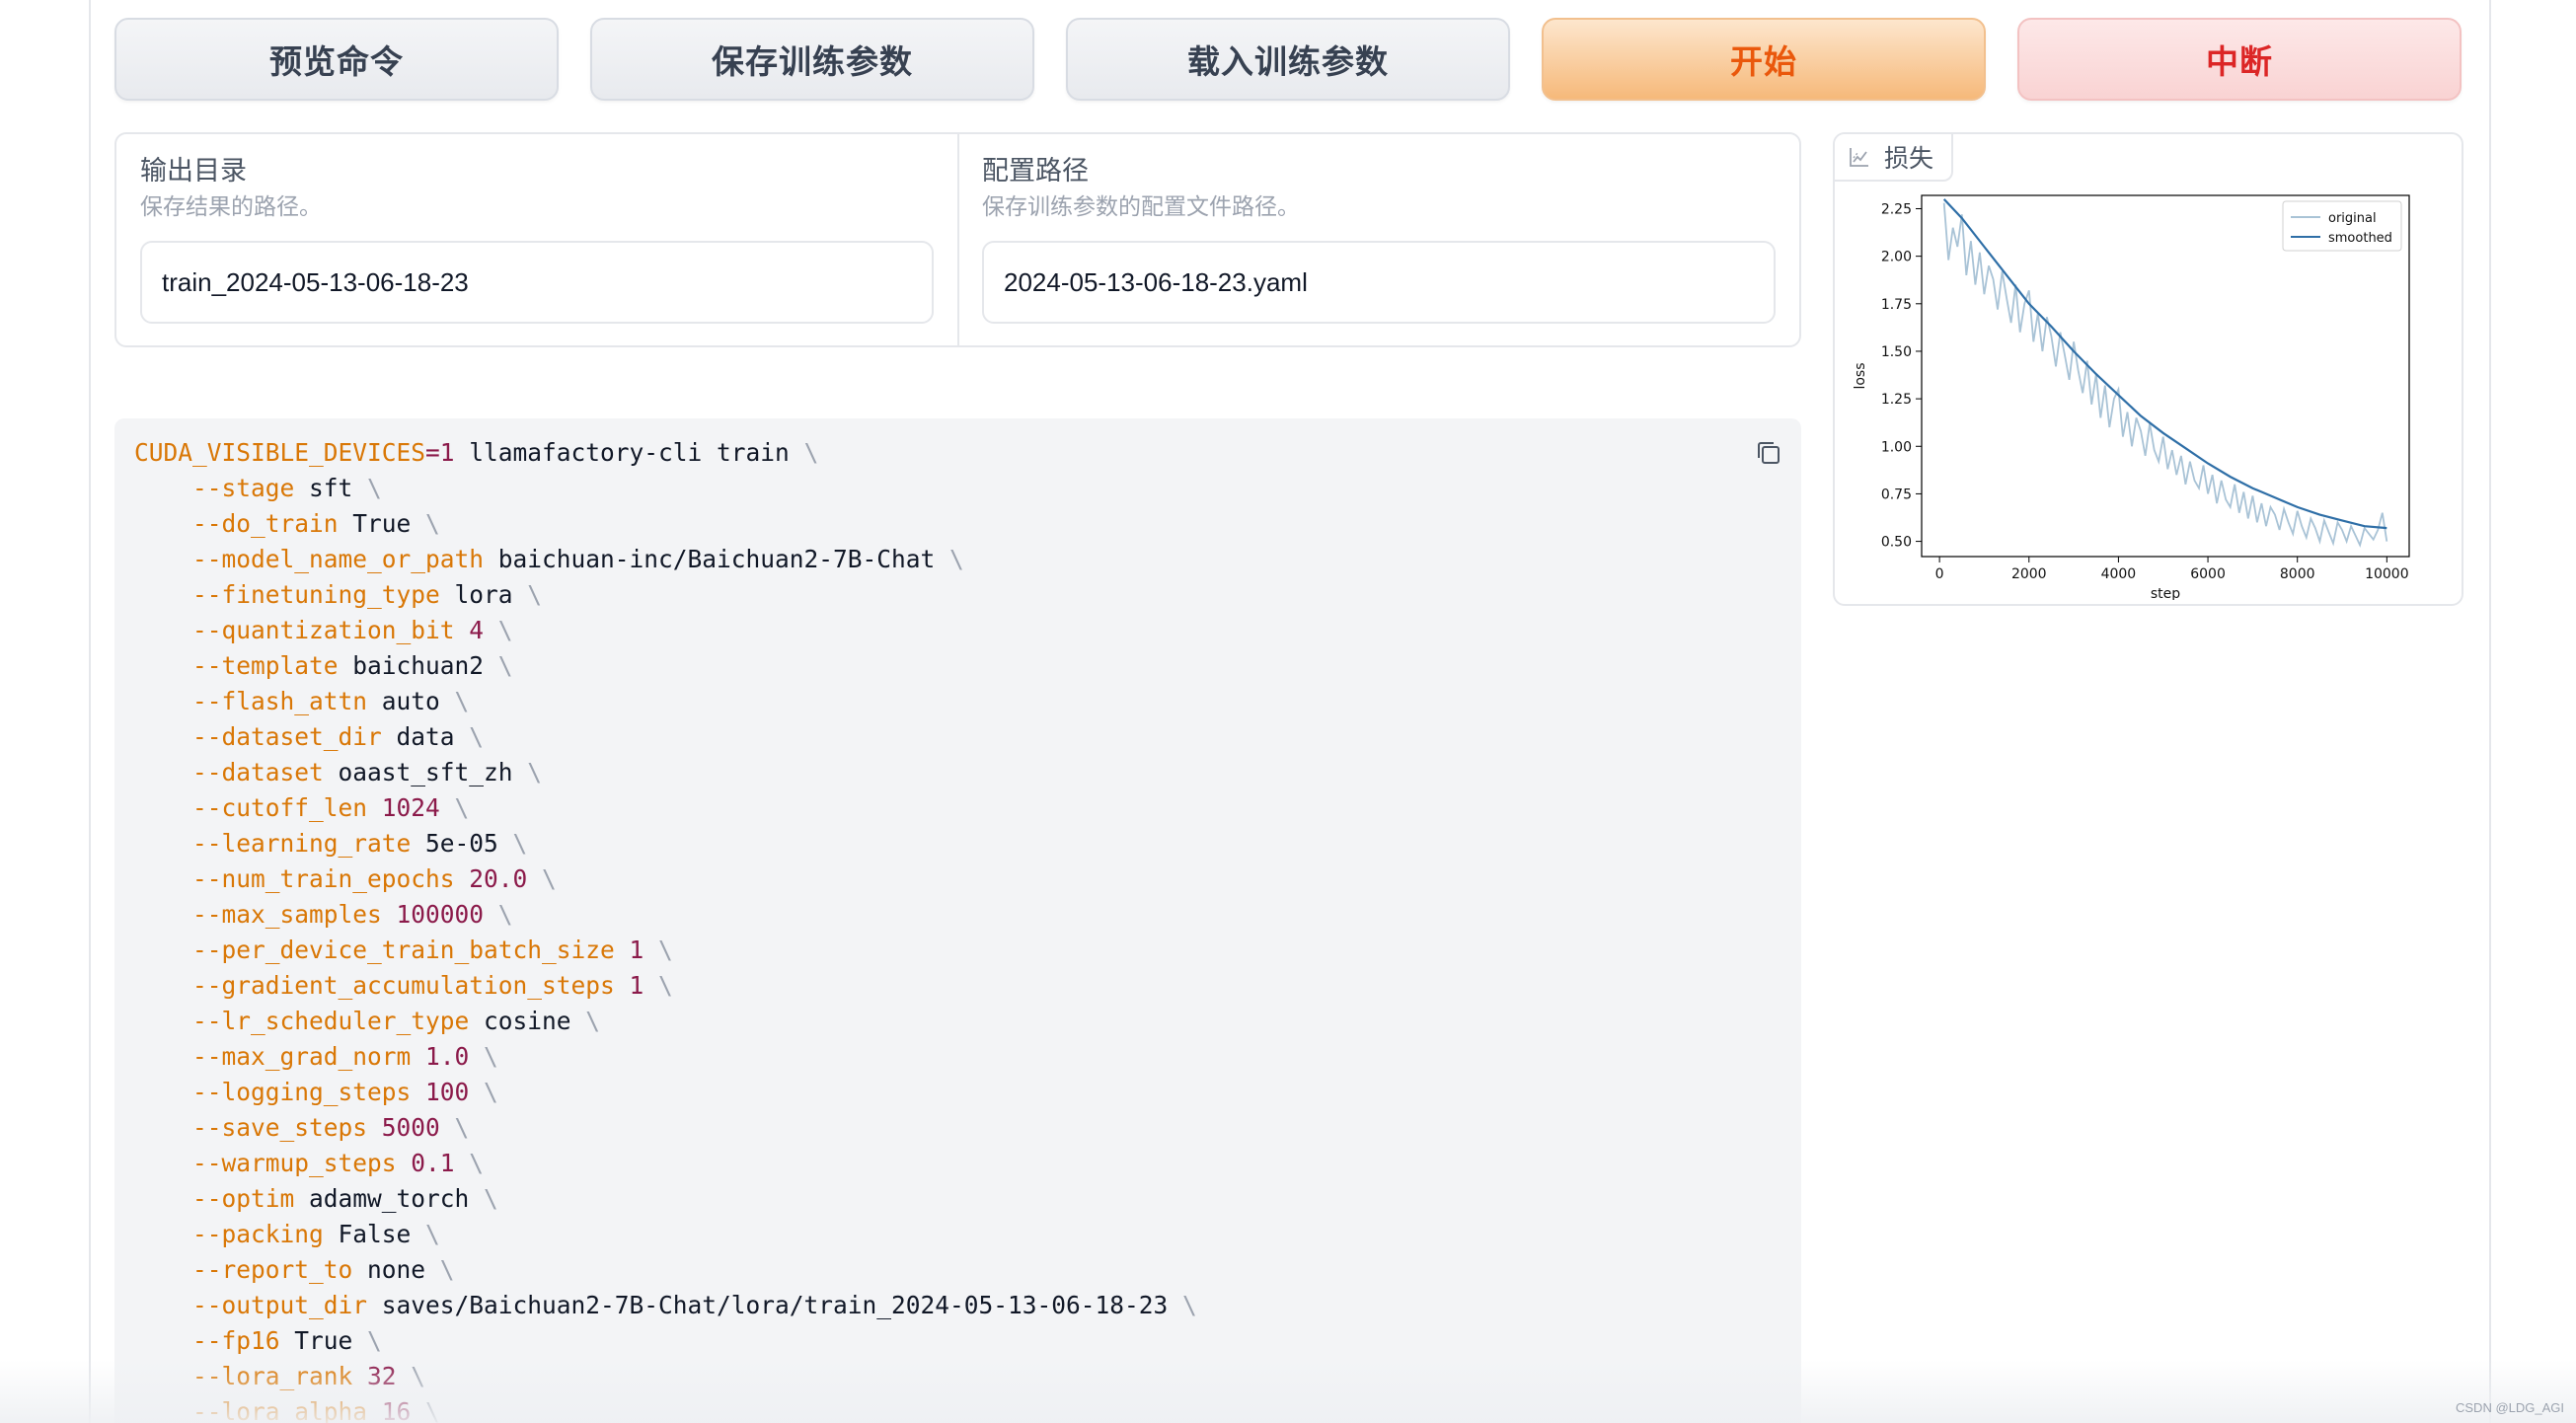 The height and width of the screenshot is (1423, 2576). What do you see at coordinates (666, 879) in the screenshot?
I see `code-line: --num_train_epochs 20.0 \` at bounding box center [666, 879].